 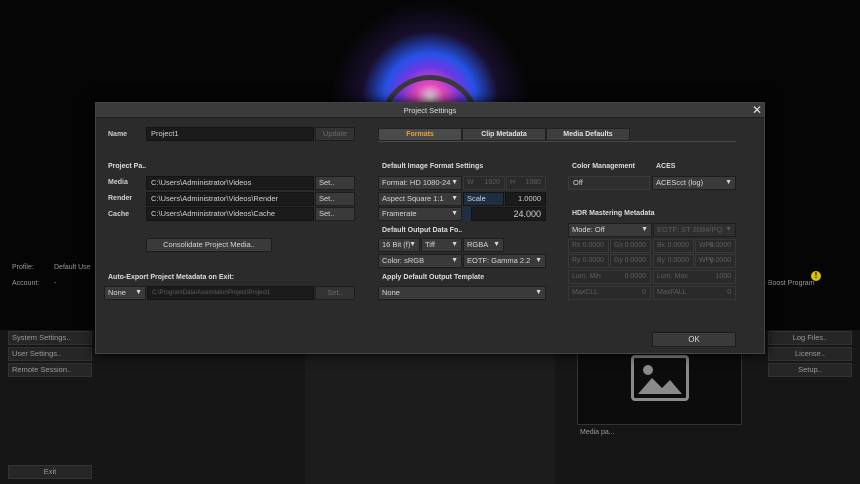 I want to click on tab-formats: Formats, so click(x=420, y=134).